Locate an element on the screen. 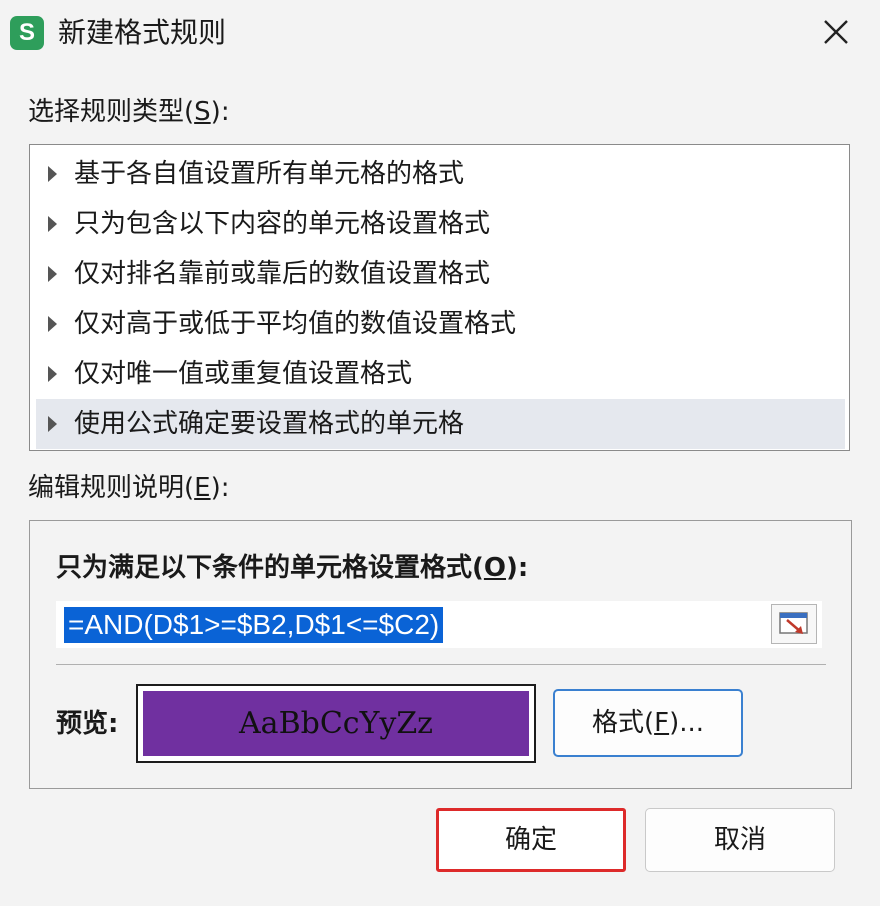  formula-input: =AND(D$1>=$B2,D$1<=$C2) is located at coordinates (439, 624).